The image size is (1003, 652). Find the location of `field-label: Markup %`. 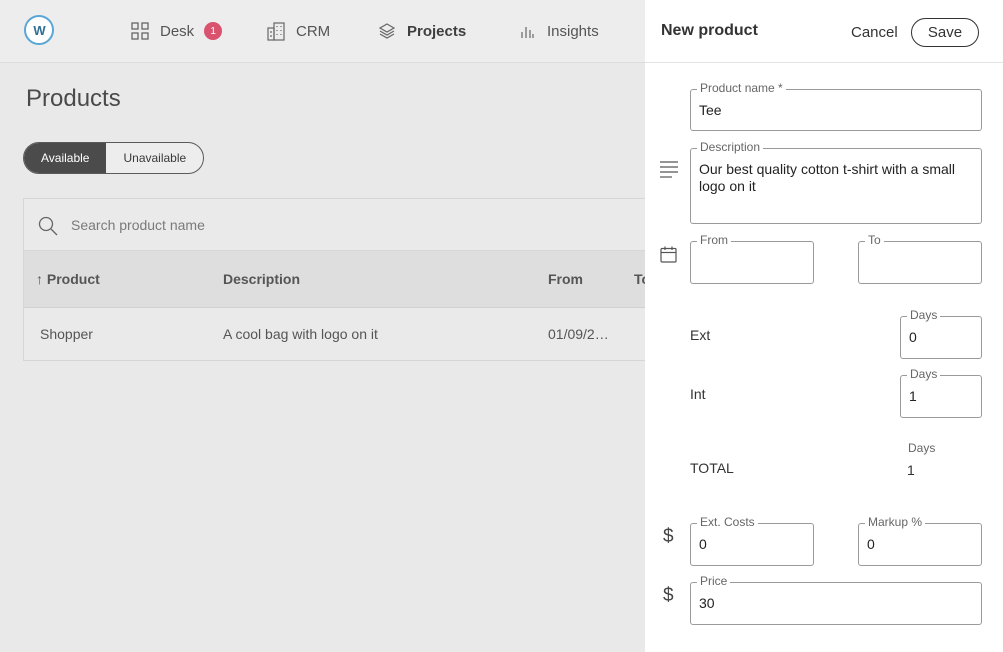

field-label: Markup % is located at coordinates (895, 522).